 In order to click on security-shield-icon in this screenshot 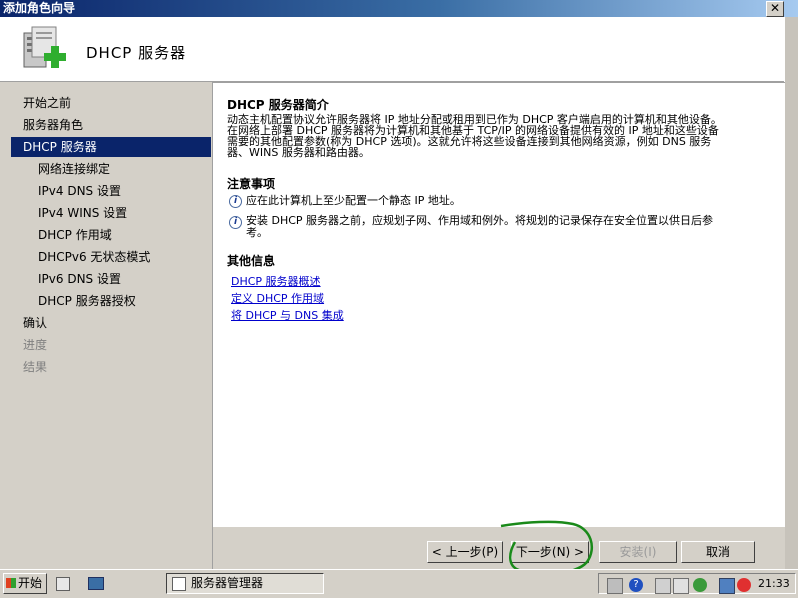, I will do `click(700, 585)`.